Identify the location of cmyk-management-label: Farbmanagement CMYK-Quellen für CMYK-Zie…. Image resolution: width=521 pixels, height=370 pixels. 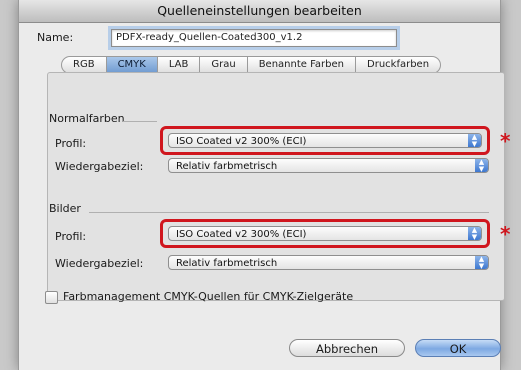
(208, 296).